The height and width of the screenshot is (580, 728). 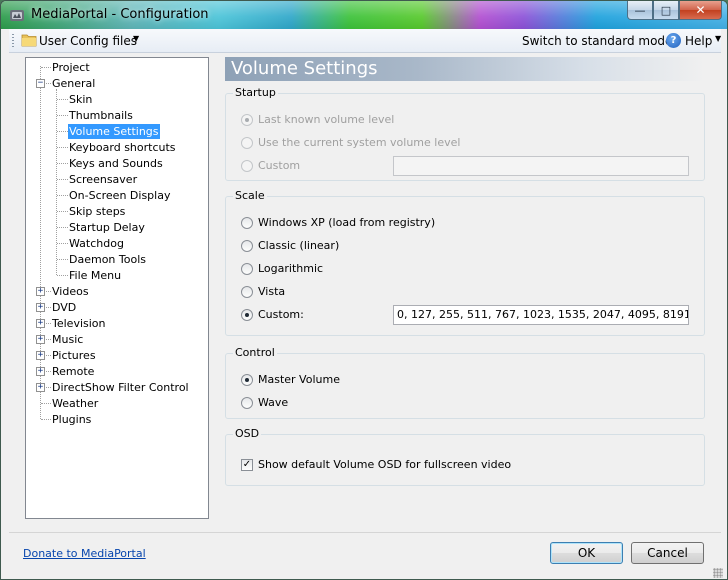 I want to click on tree-item-volume-settings: Volume Settings, so click(x=114, y=131).